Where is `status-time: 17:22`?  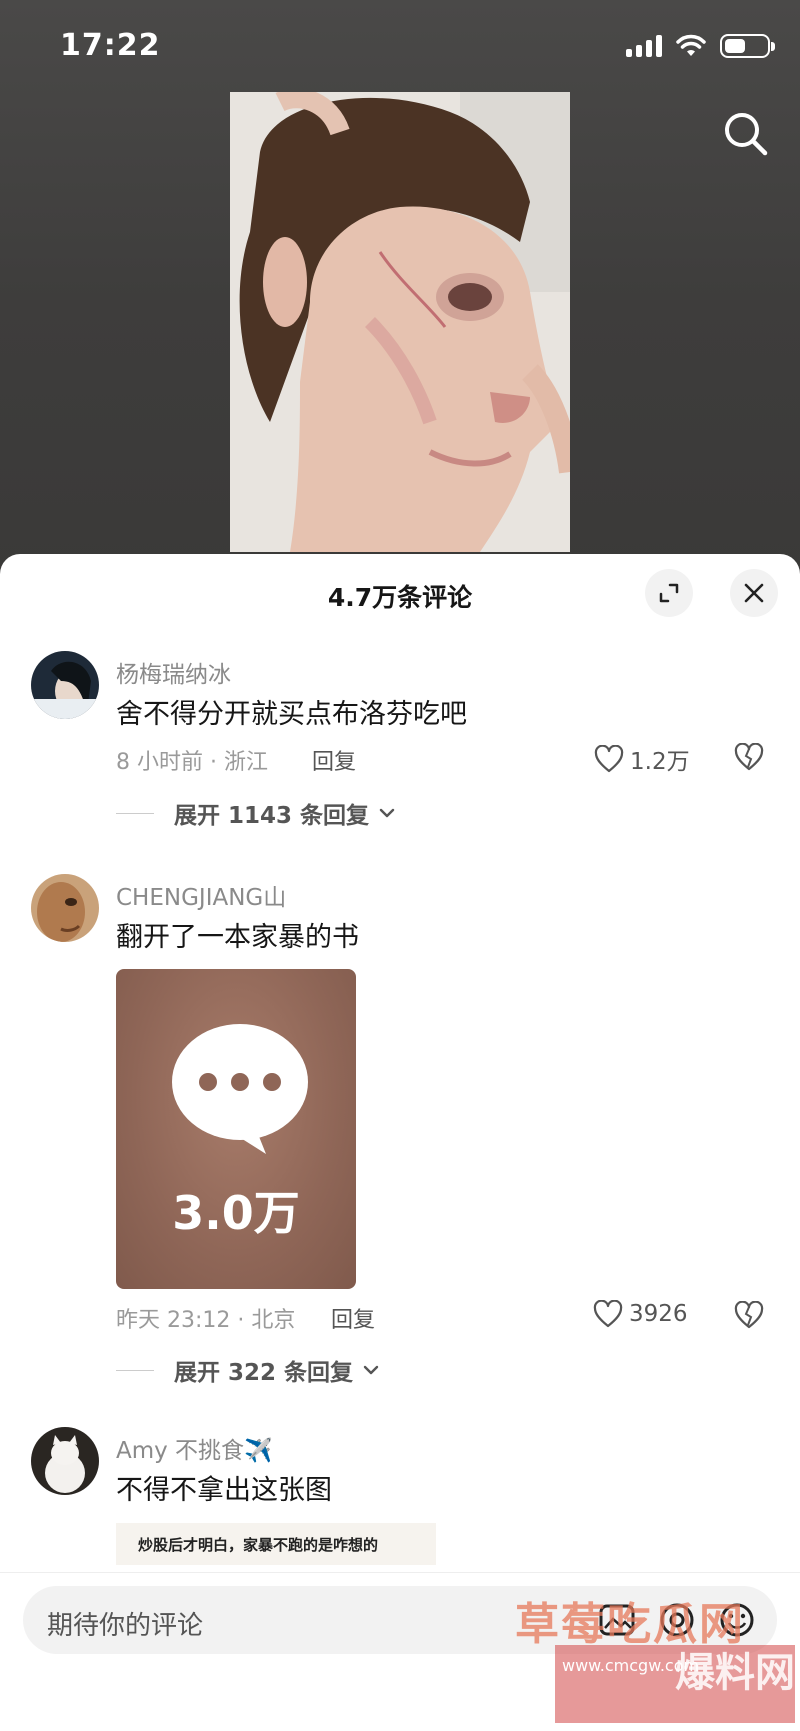 status-time: 17:22 is located at coordinates (110, 45).